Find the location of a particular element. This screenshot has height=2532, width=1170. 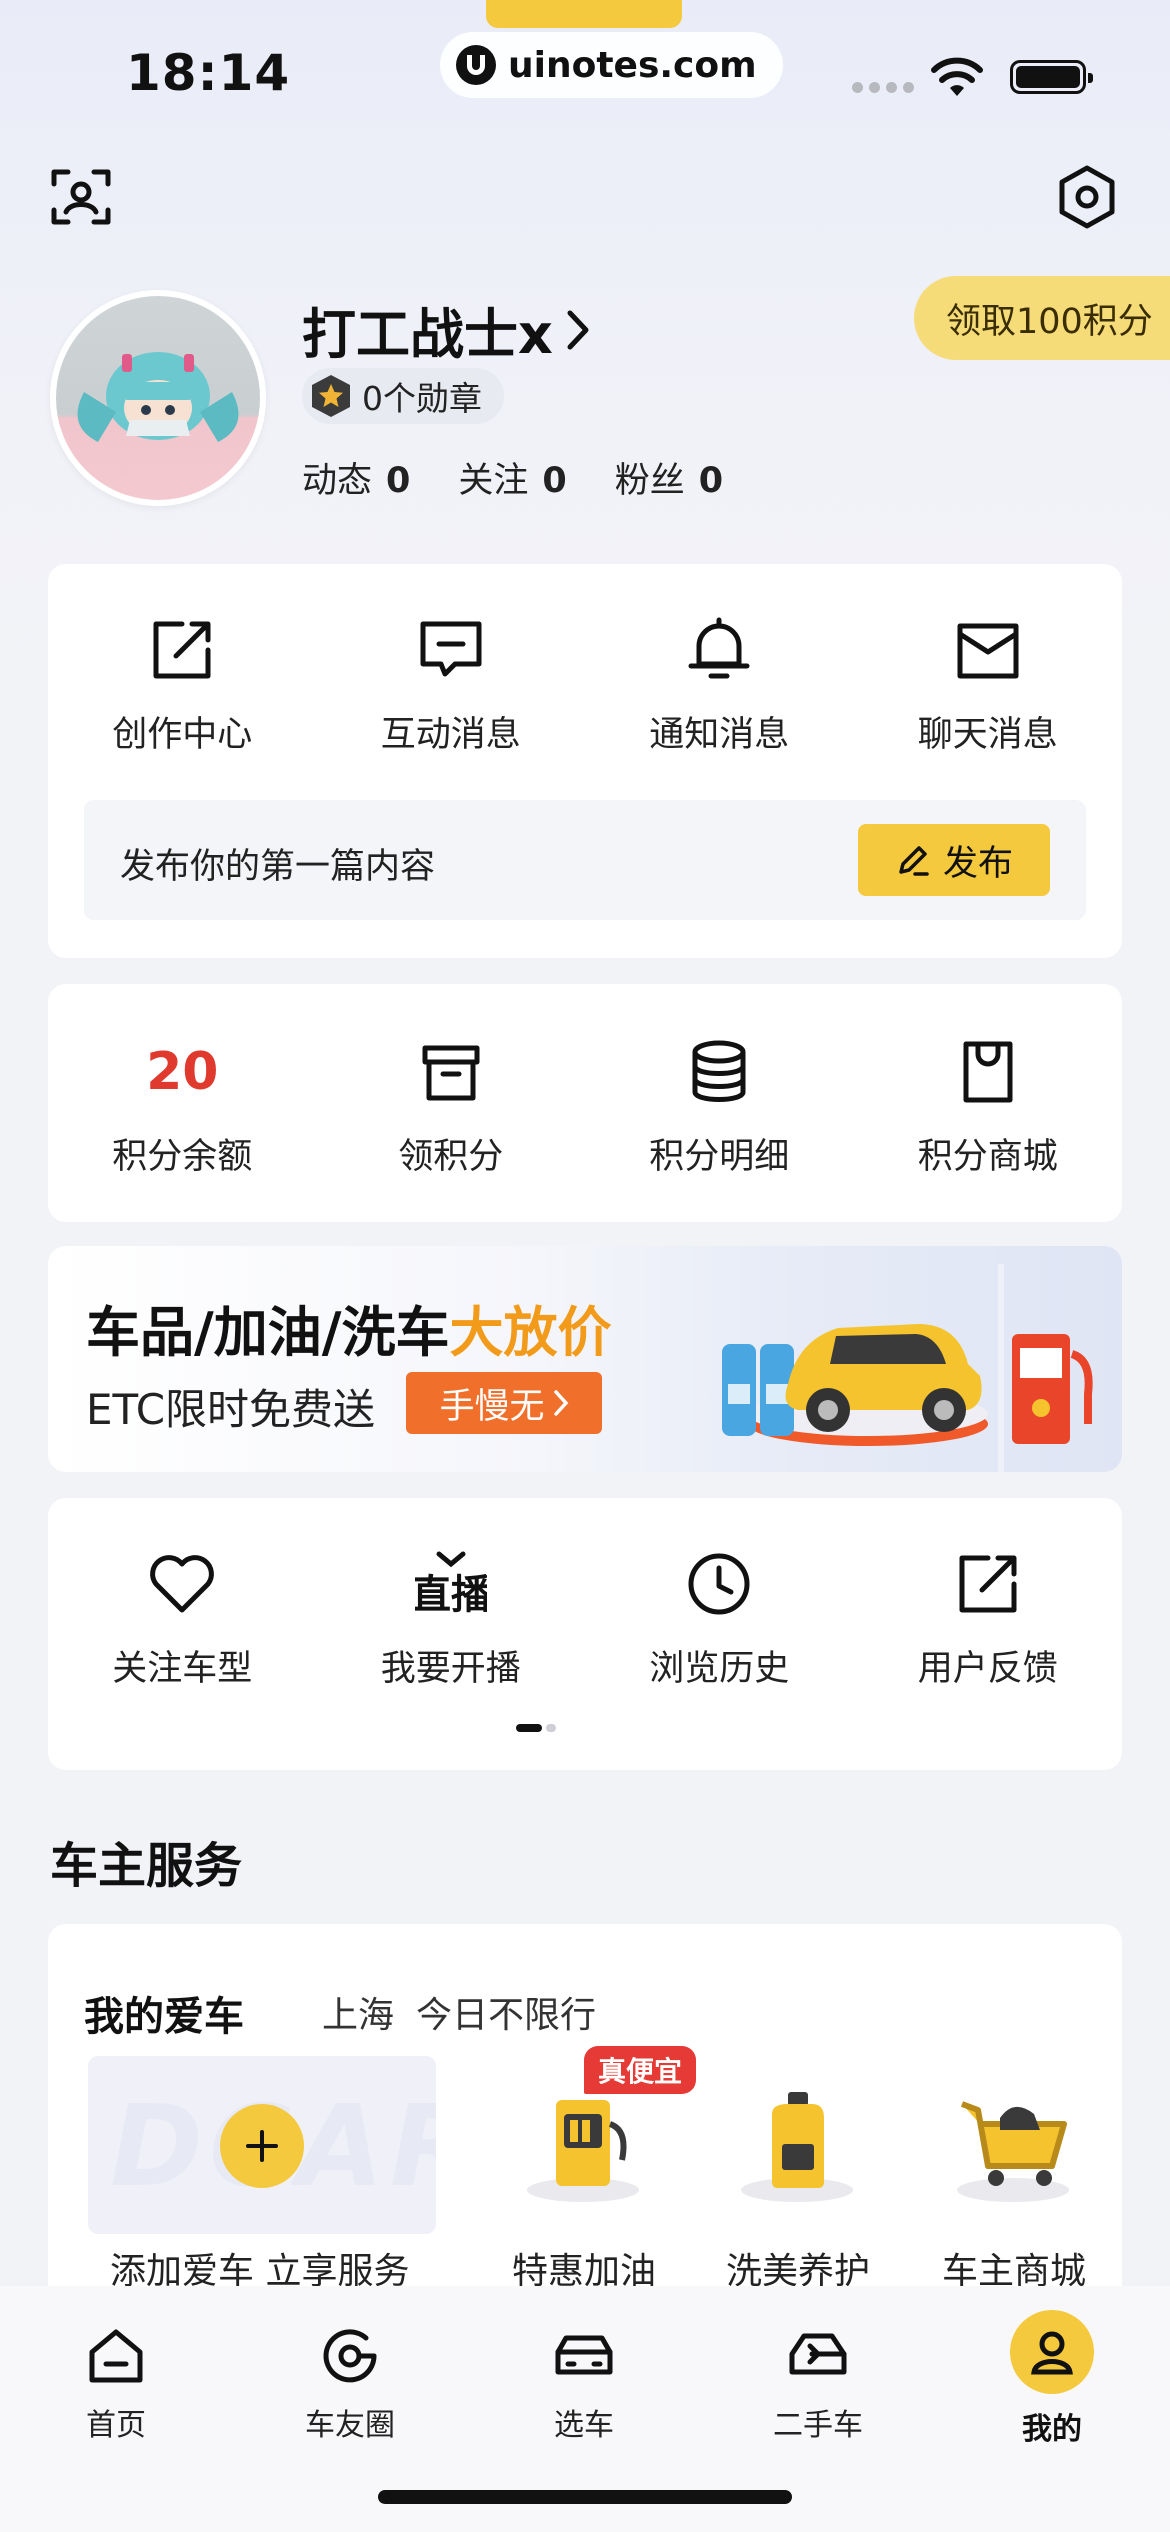

tab-choose-car: 选车 is located at coordinates (584, 2384).